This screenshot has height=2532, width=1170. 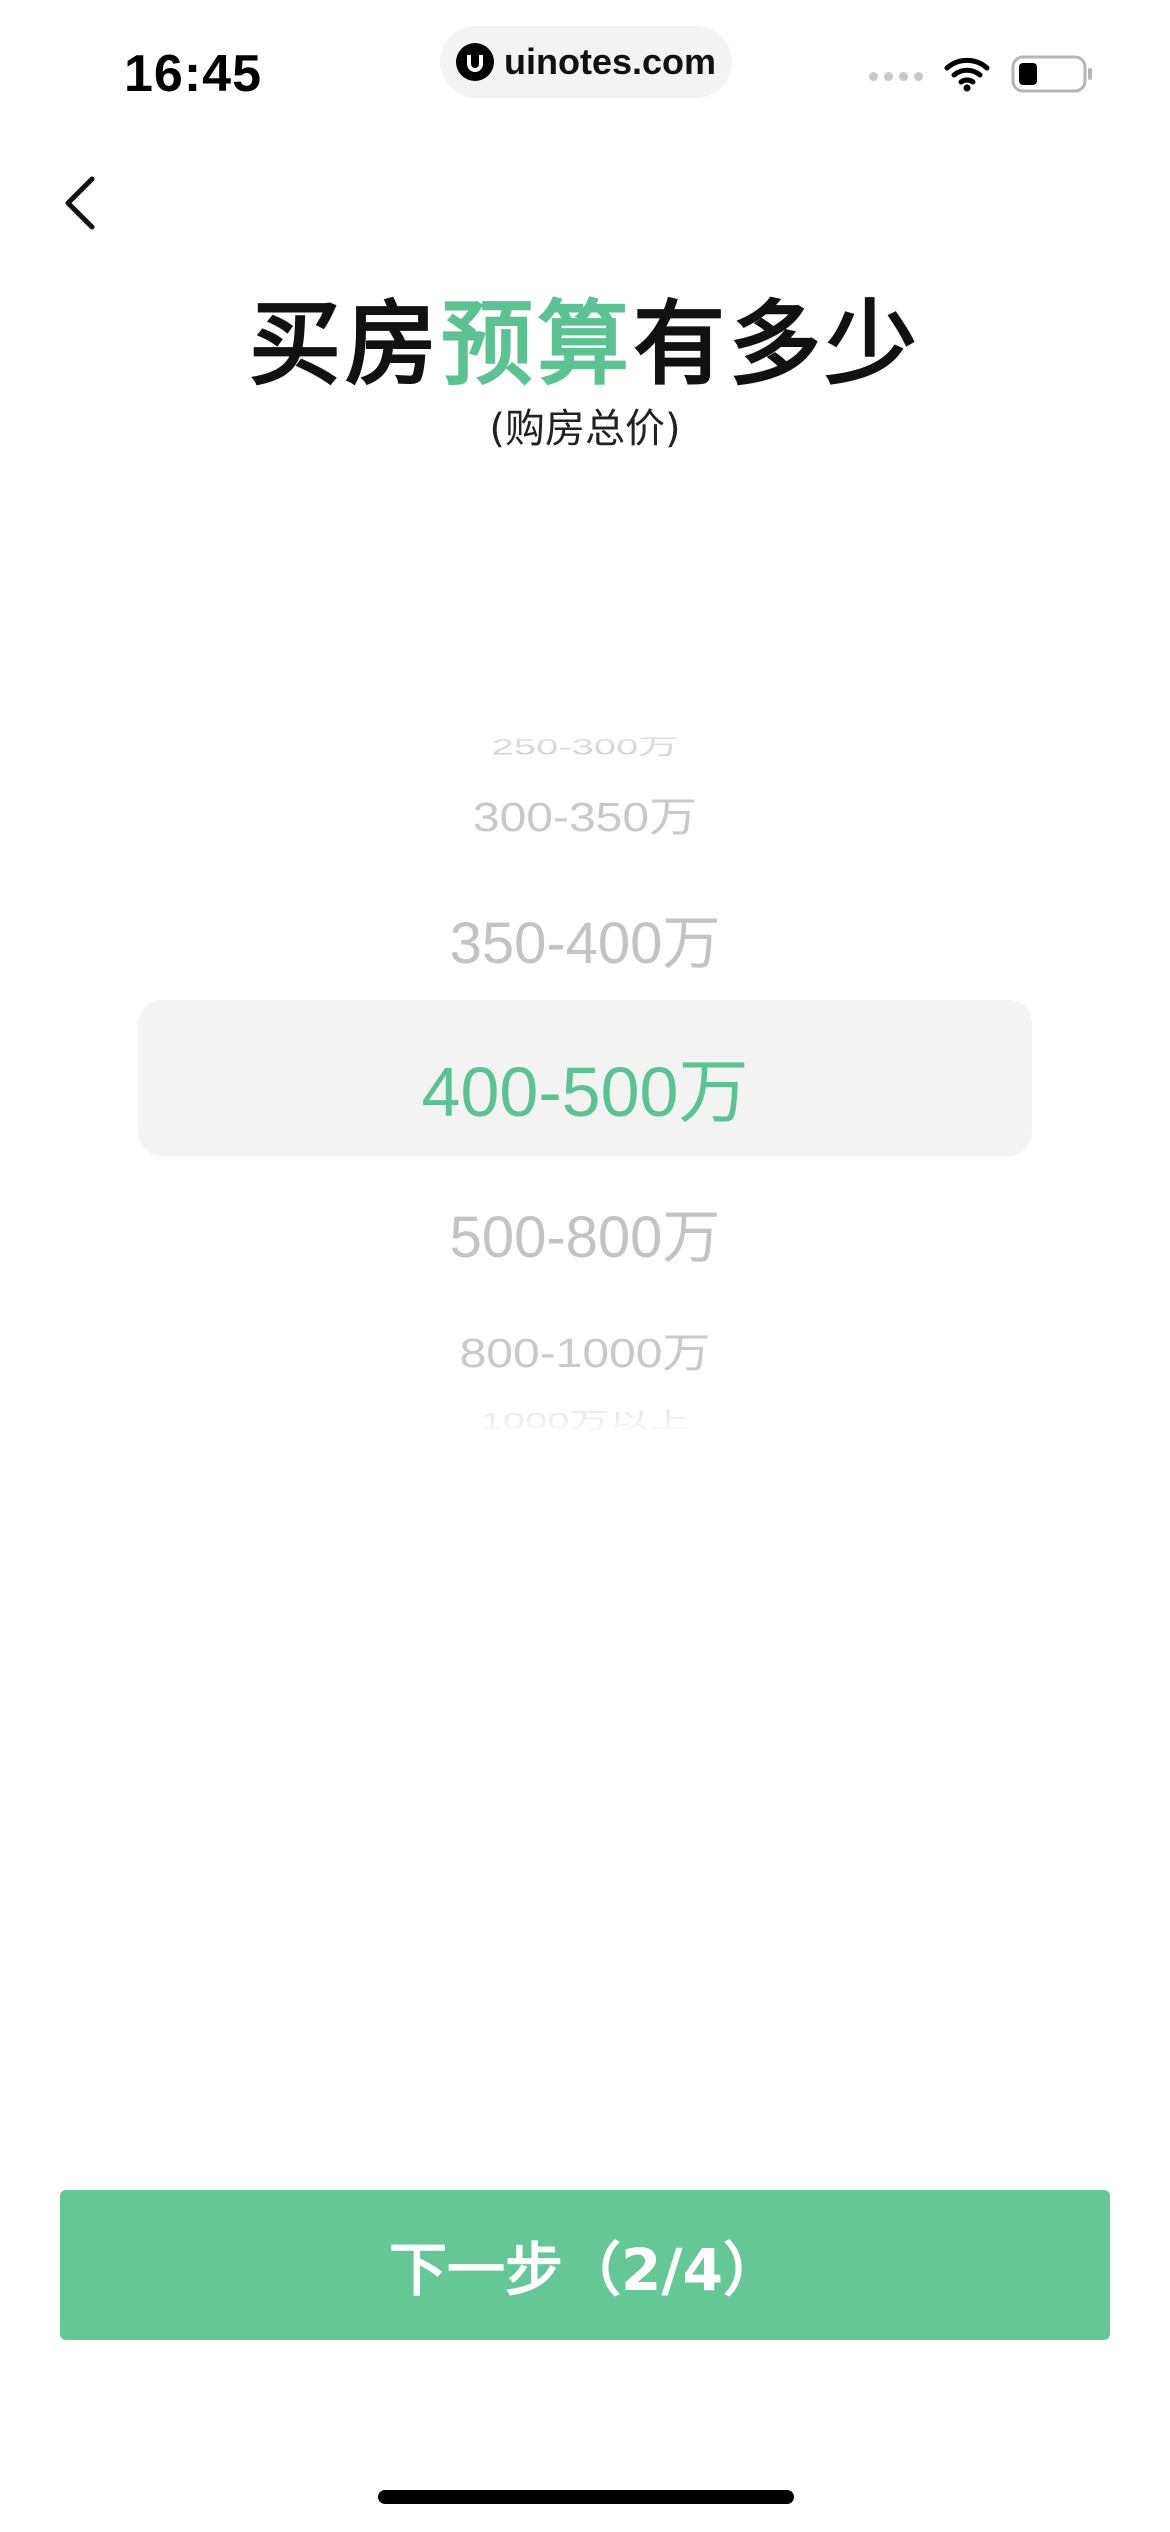 What do you see at coordinates (585, 1419) in the screenshot?
I see `picker-option: 1000万以上` at bounding box center [585, 1419].